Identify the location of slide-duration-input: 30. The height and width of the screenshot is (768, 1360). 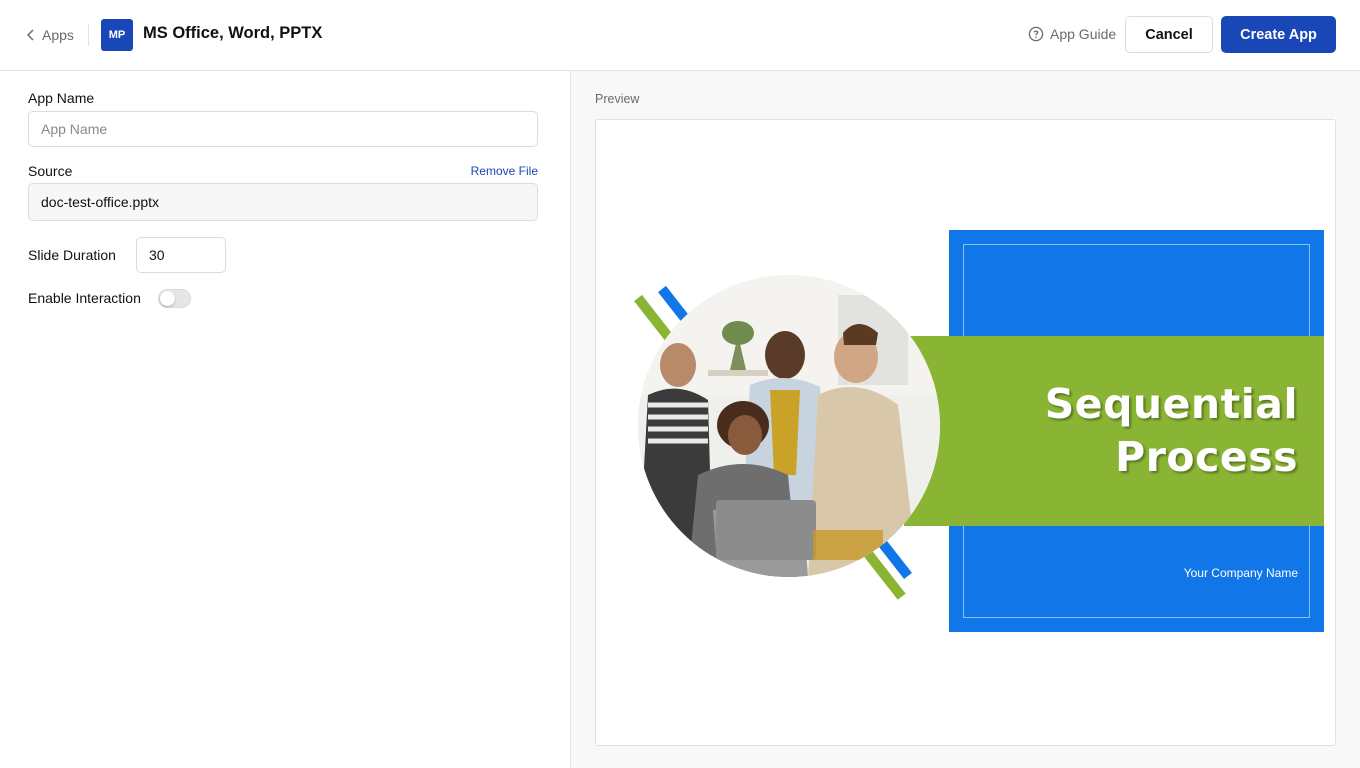
(181, 255).